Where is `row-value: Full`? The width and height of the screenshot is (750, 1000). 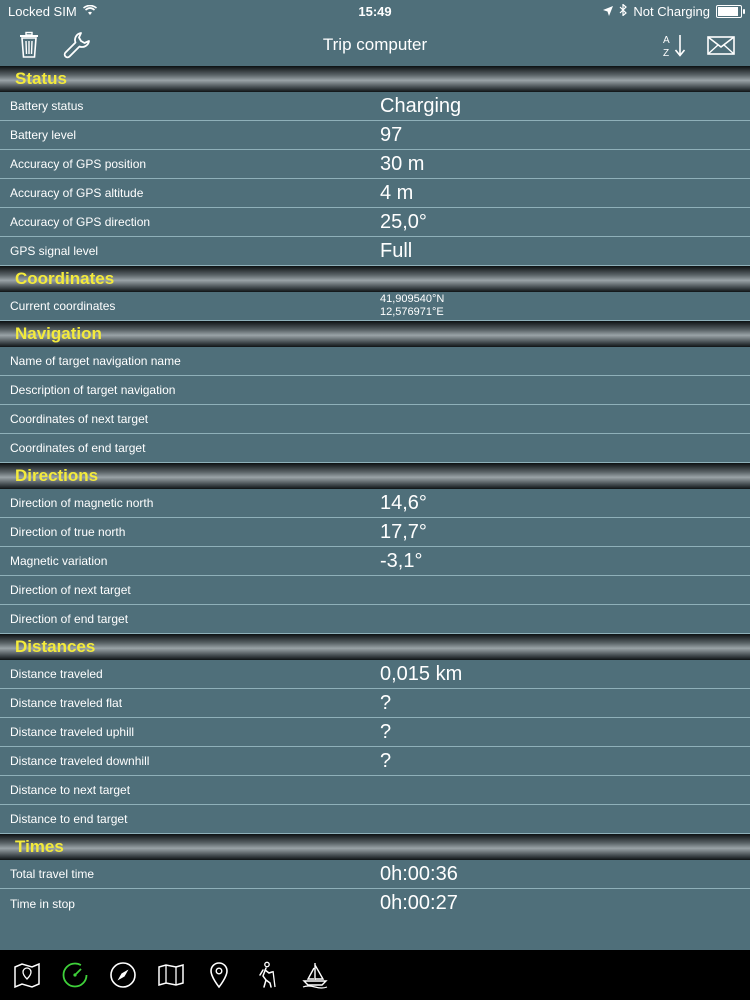 row-value: Full is located at coordinates (396, 250).